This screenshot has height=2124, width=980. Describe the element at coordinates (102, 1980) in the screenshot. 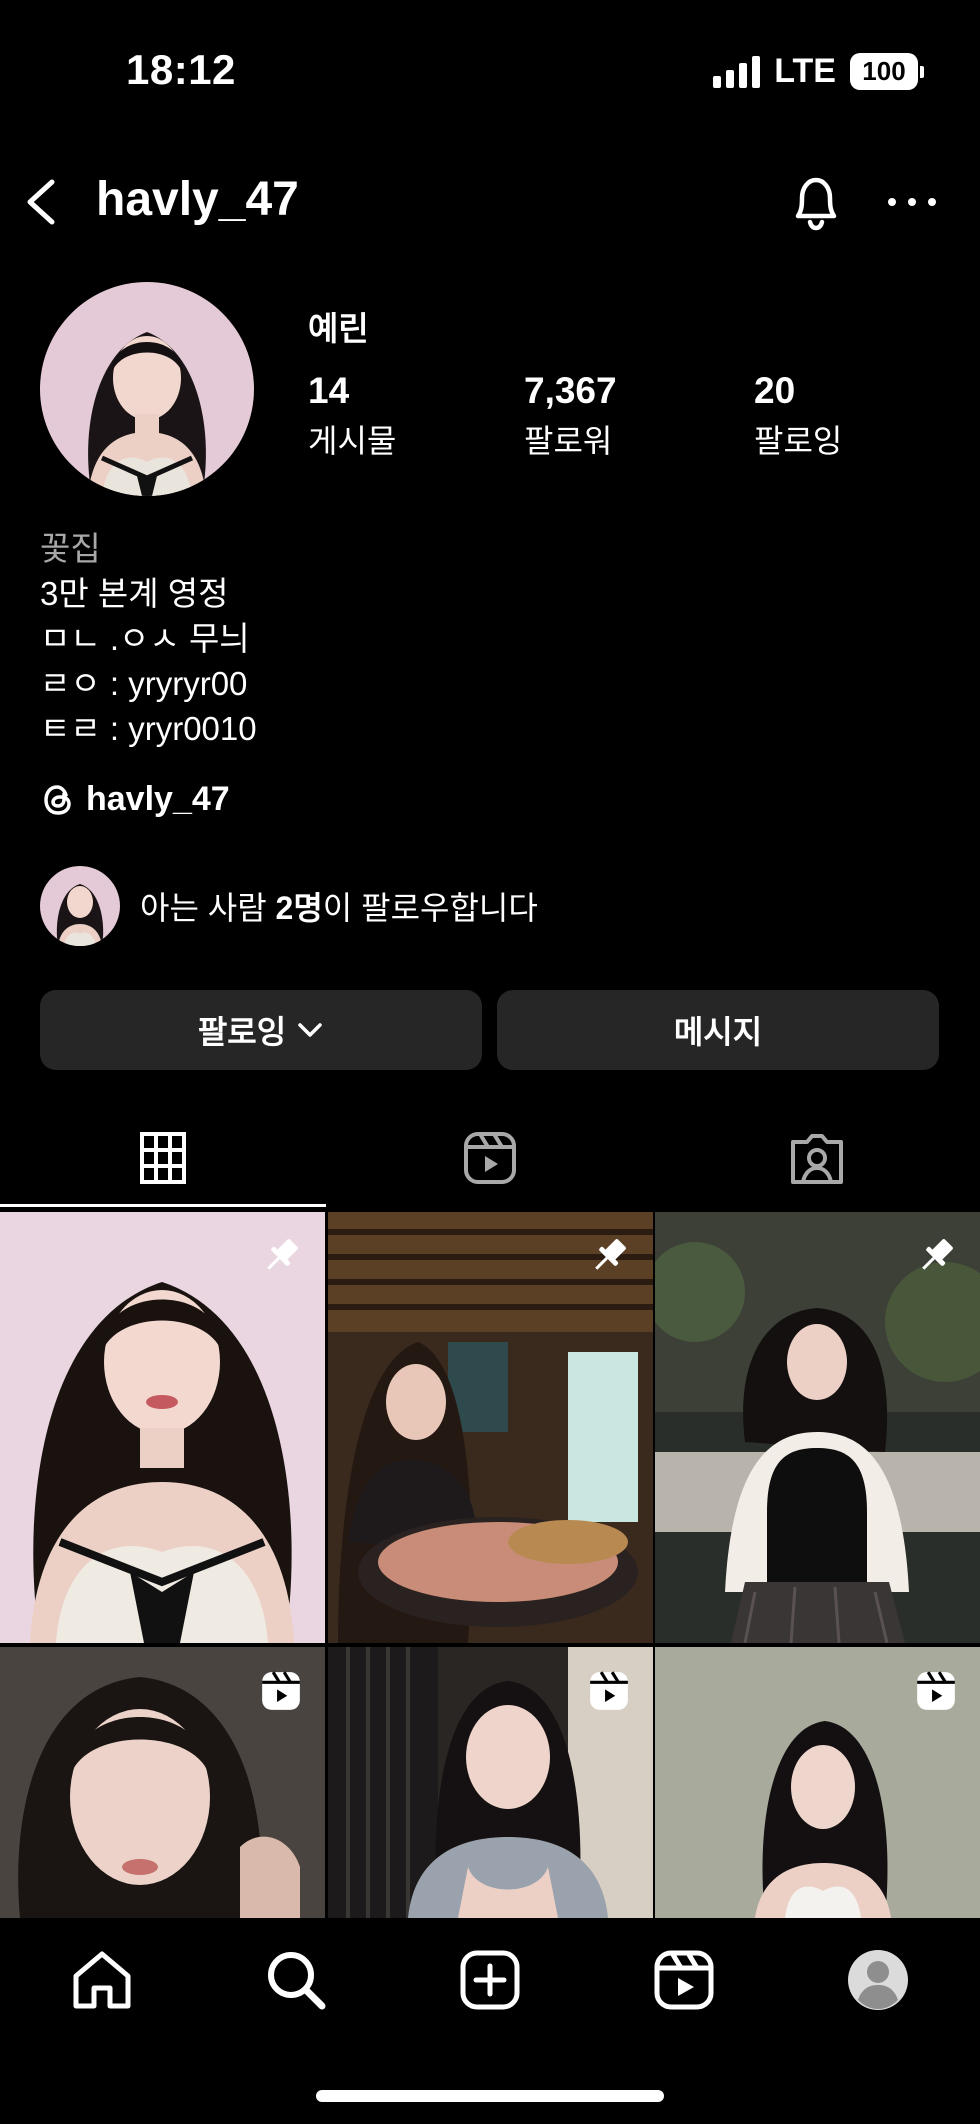

I see `home-icon` at that location.